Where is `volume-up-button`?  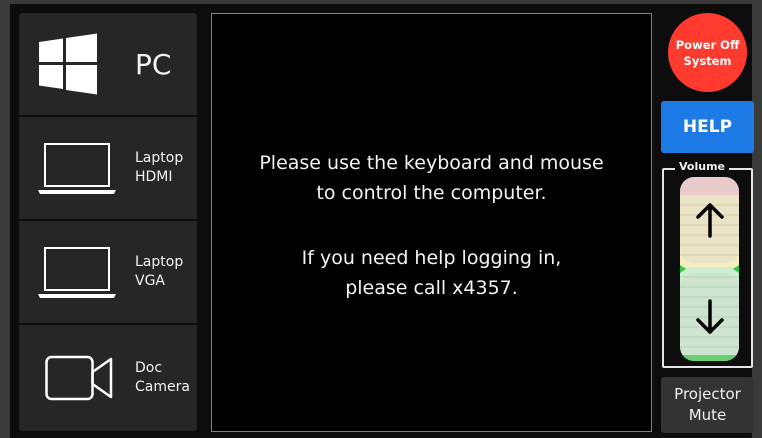
volume-up-button is located at coordinates (709, 220).